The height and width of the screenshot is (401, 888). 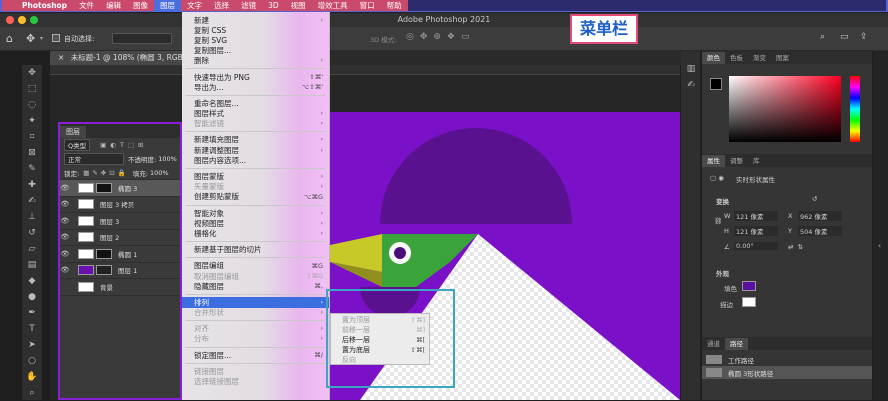 What do you see at coordinates (759, 58) in the screenshot?
I see `tab-gradients: 渐变` at bounding box center [759, 58].